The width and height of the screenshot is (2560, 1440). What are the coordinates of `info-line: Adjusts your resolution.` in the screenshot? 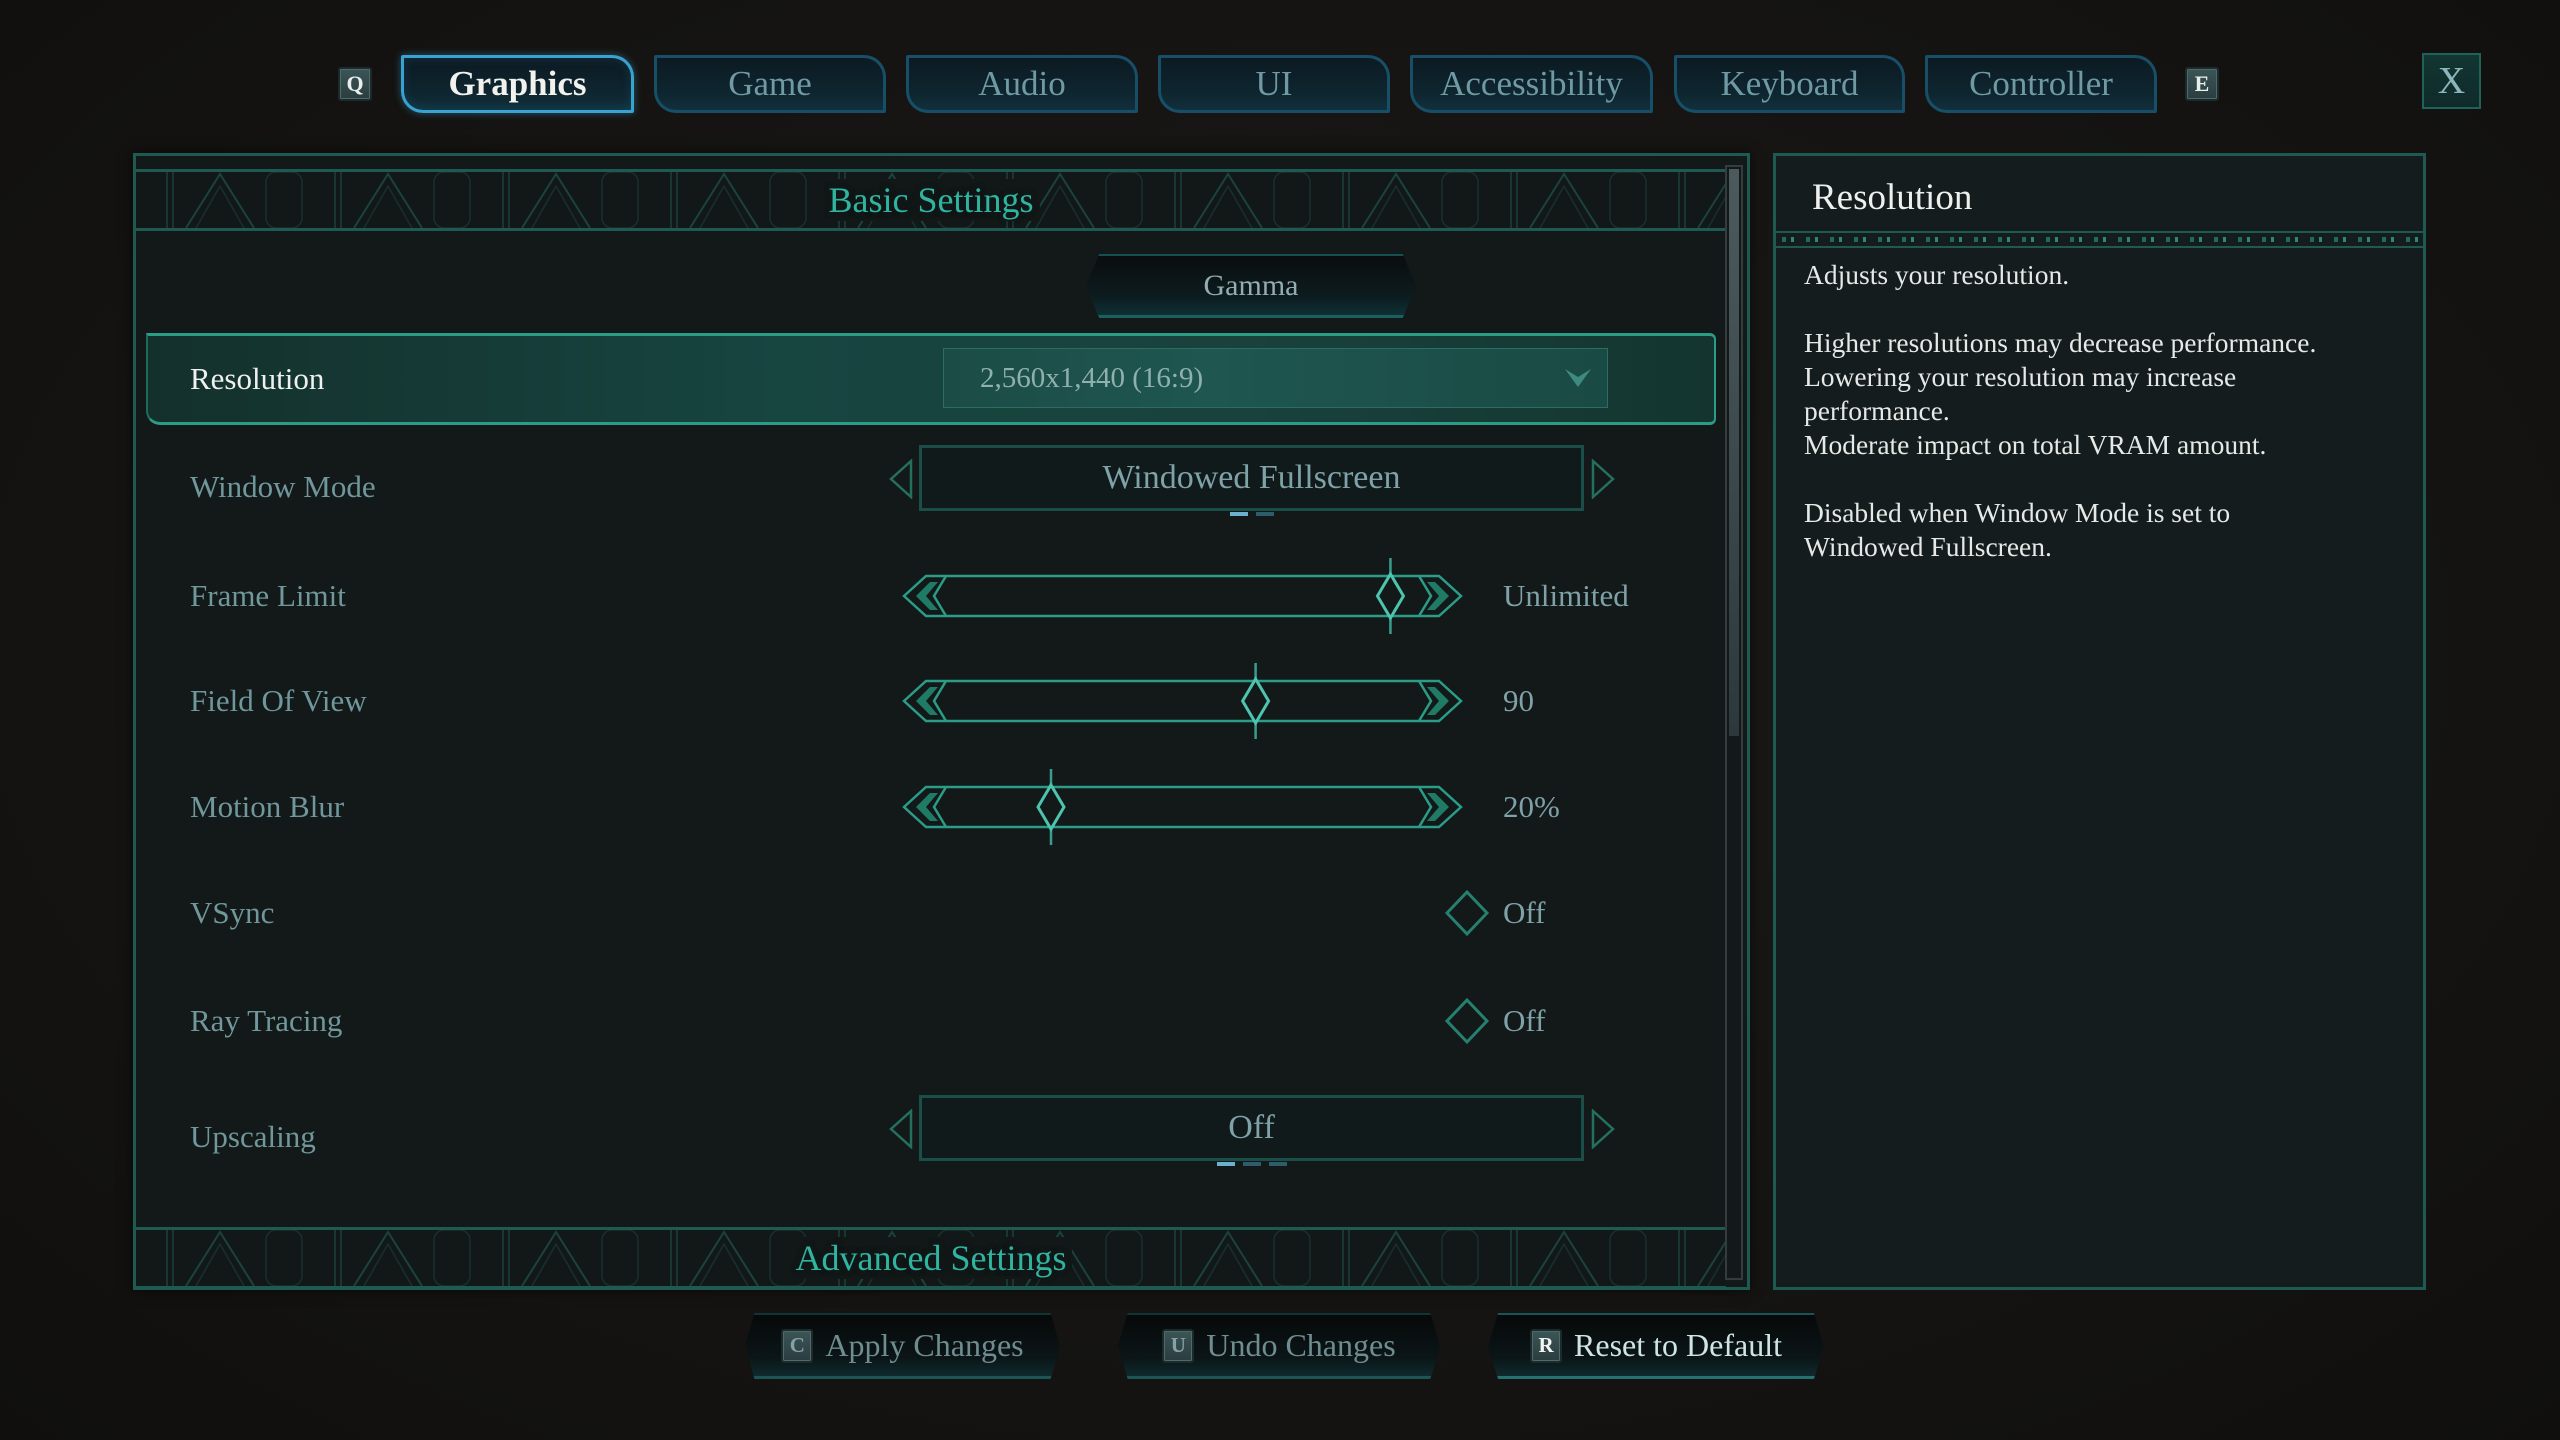 It's located at (1937, 274).